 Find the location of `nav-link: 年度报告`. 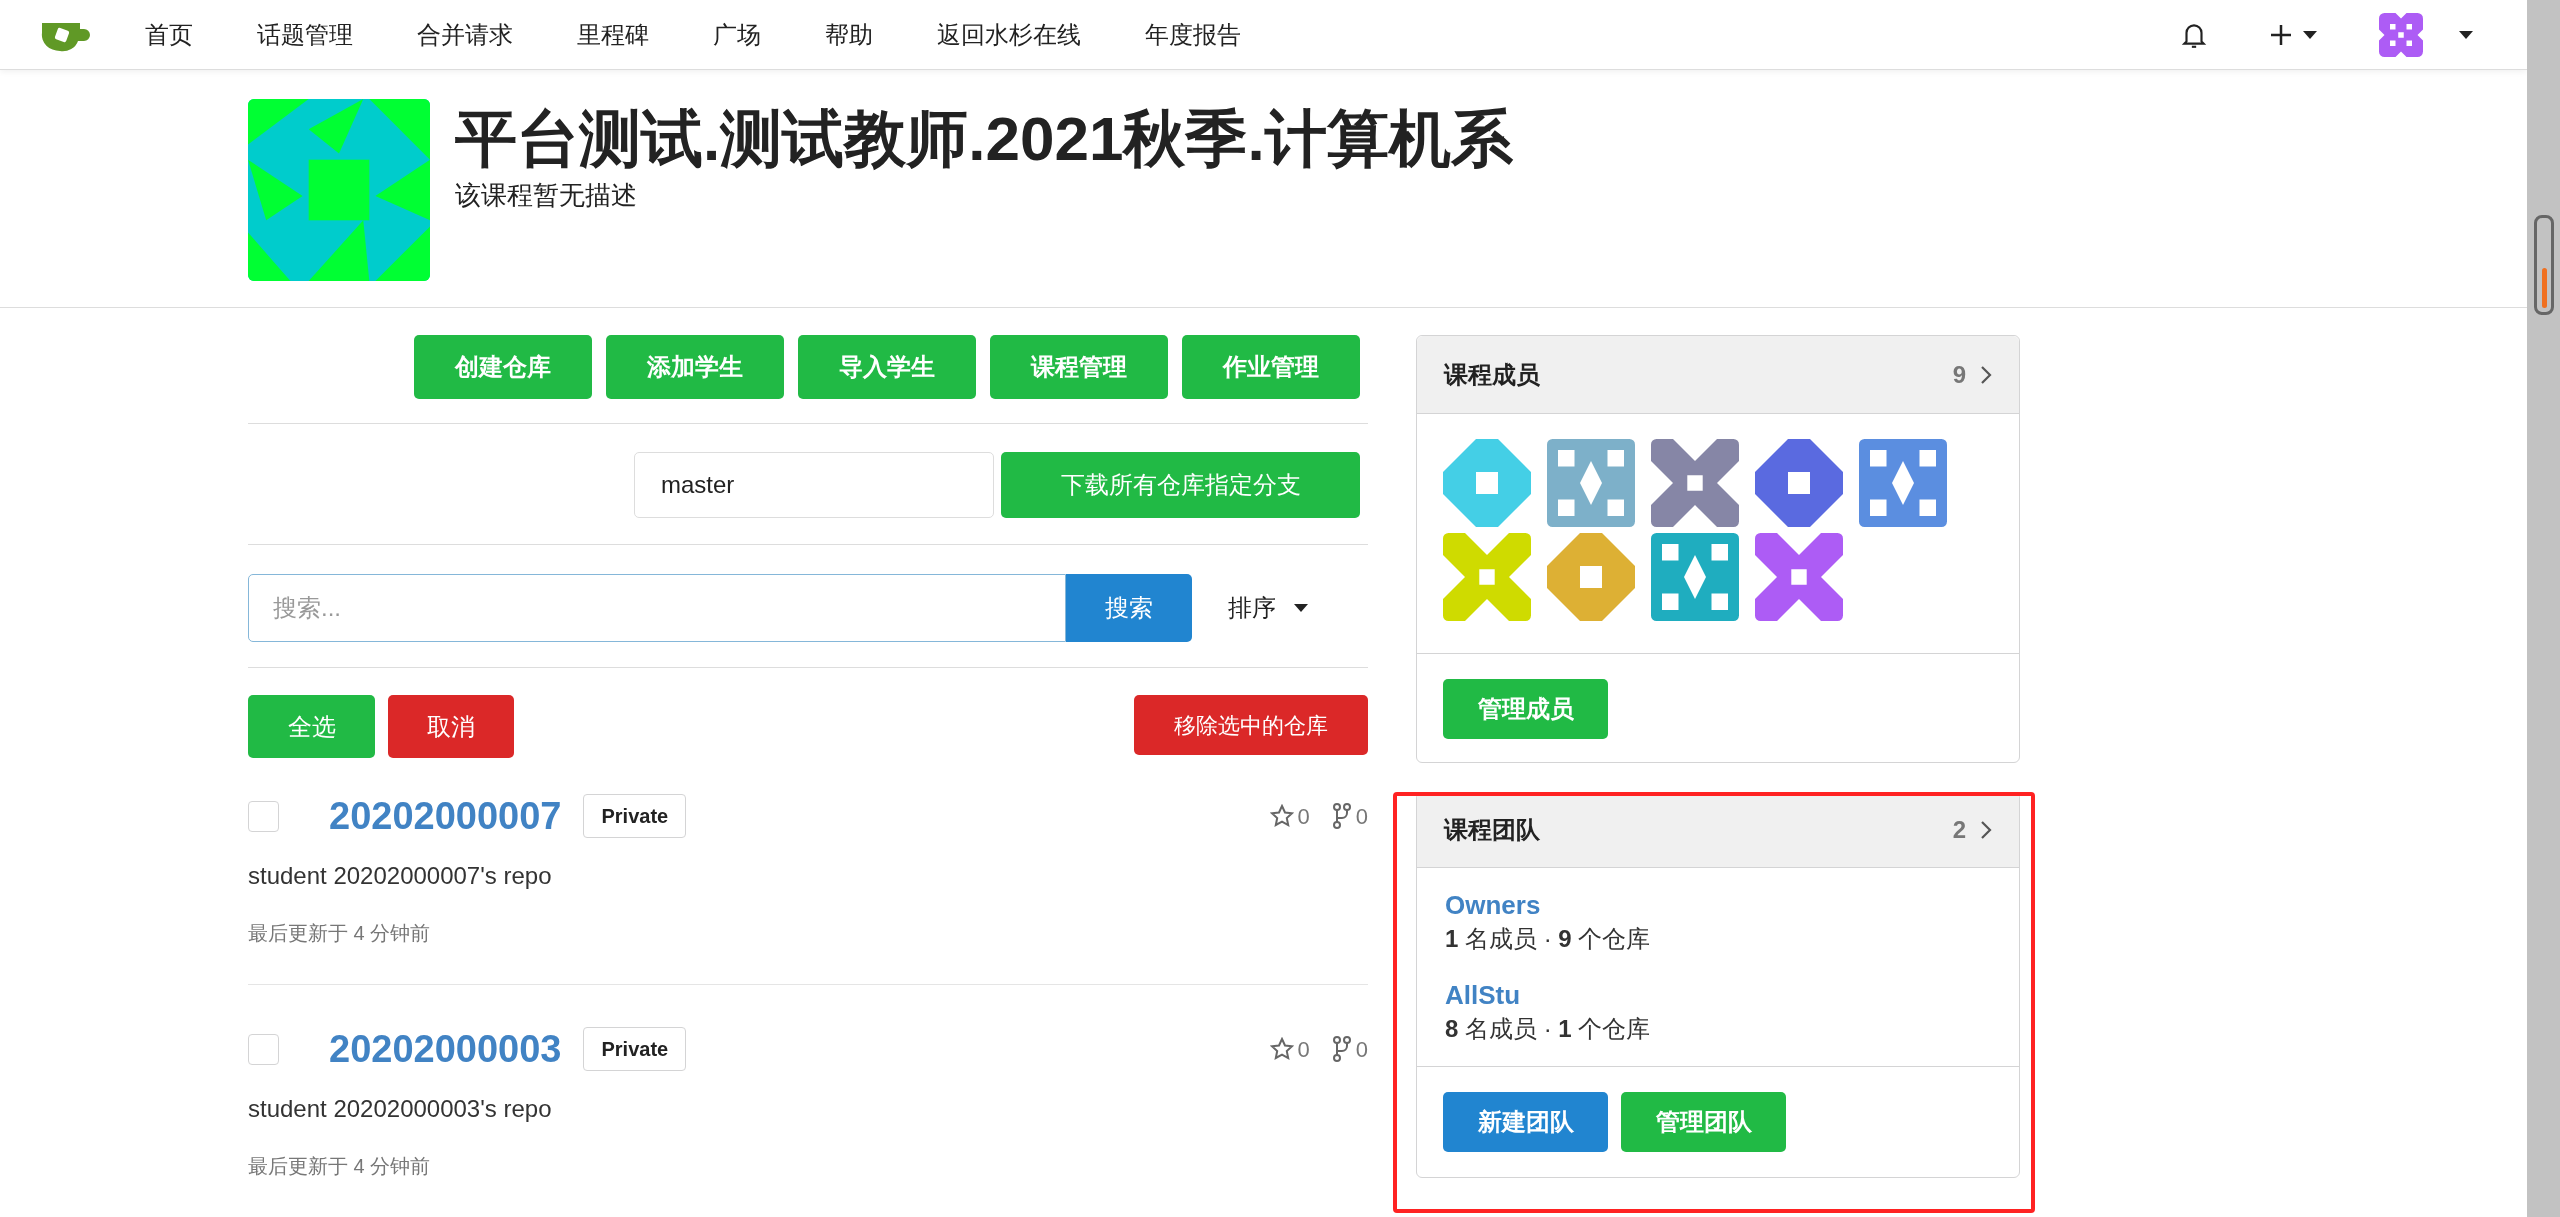

nav-link: 年度报告 is located at coordinates (1193, 34).